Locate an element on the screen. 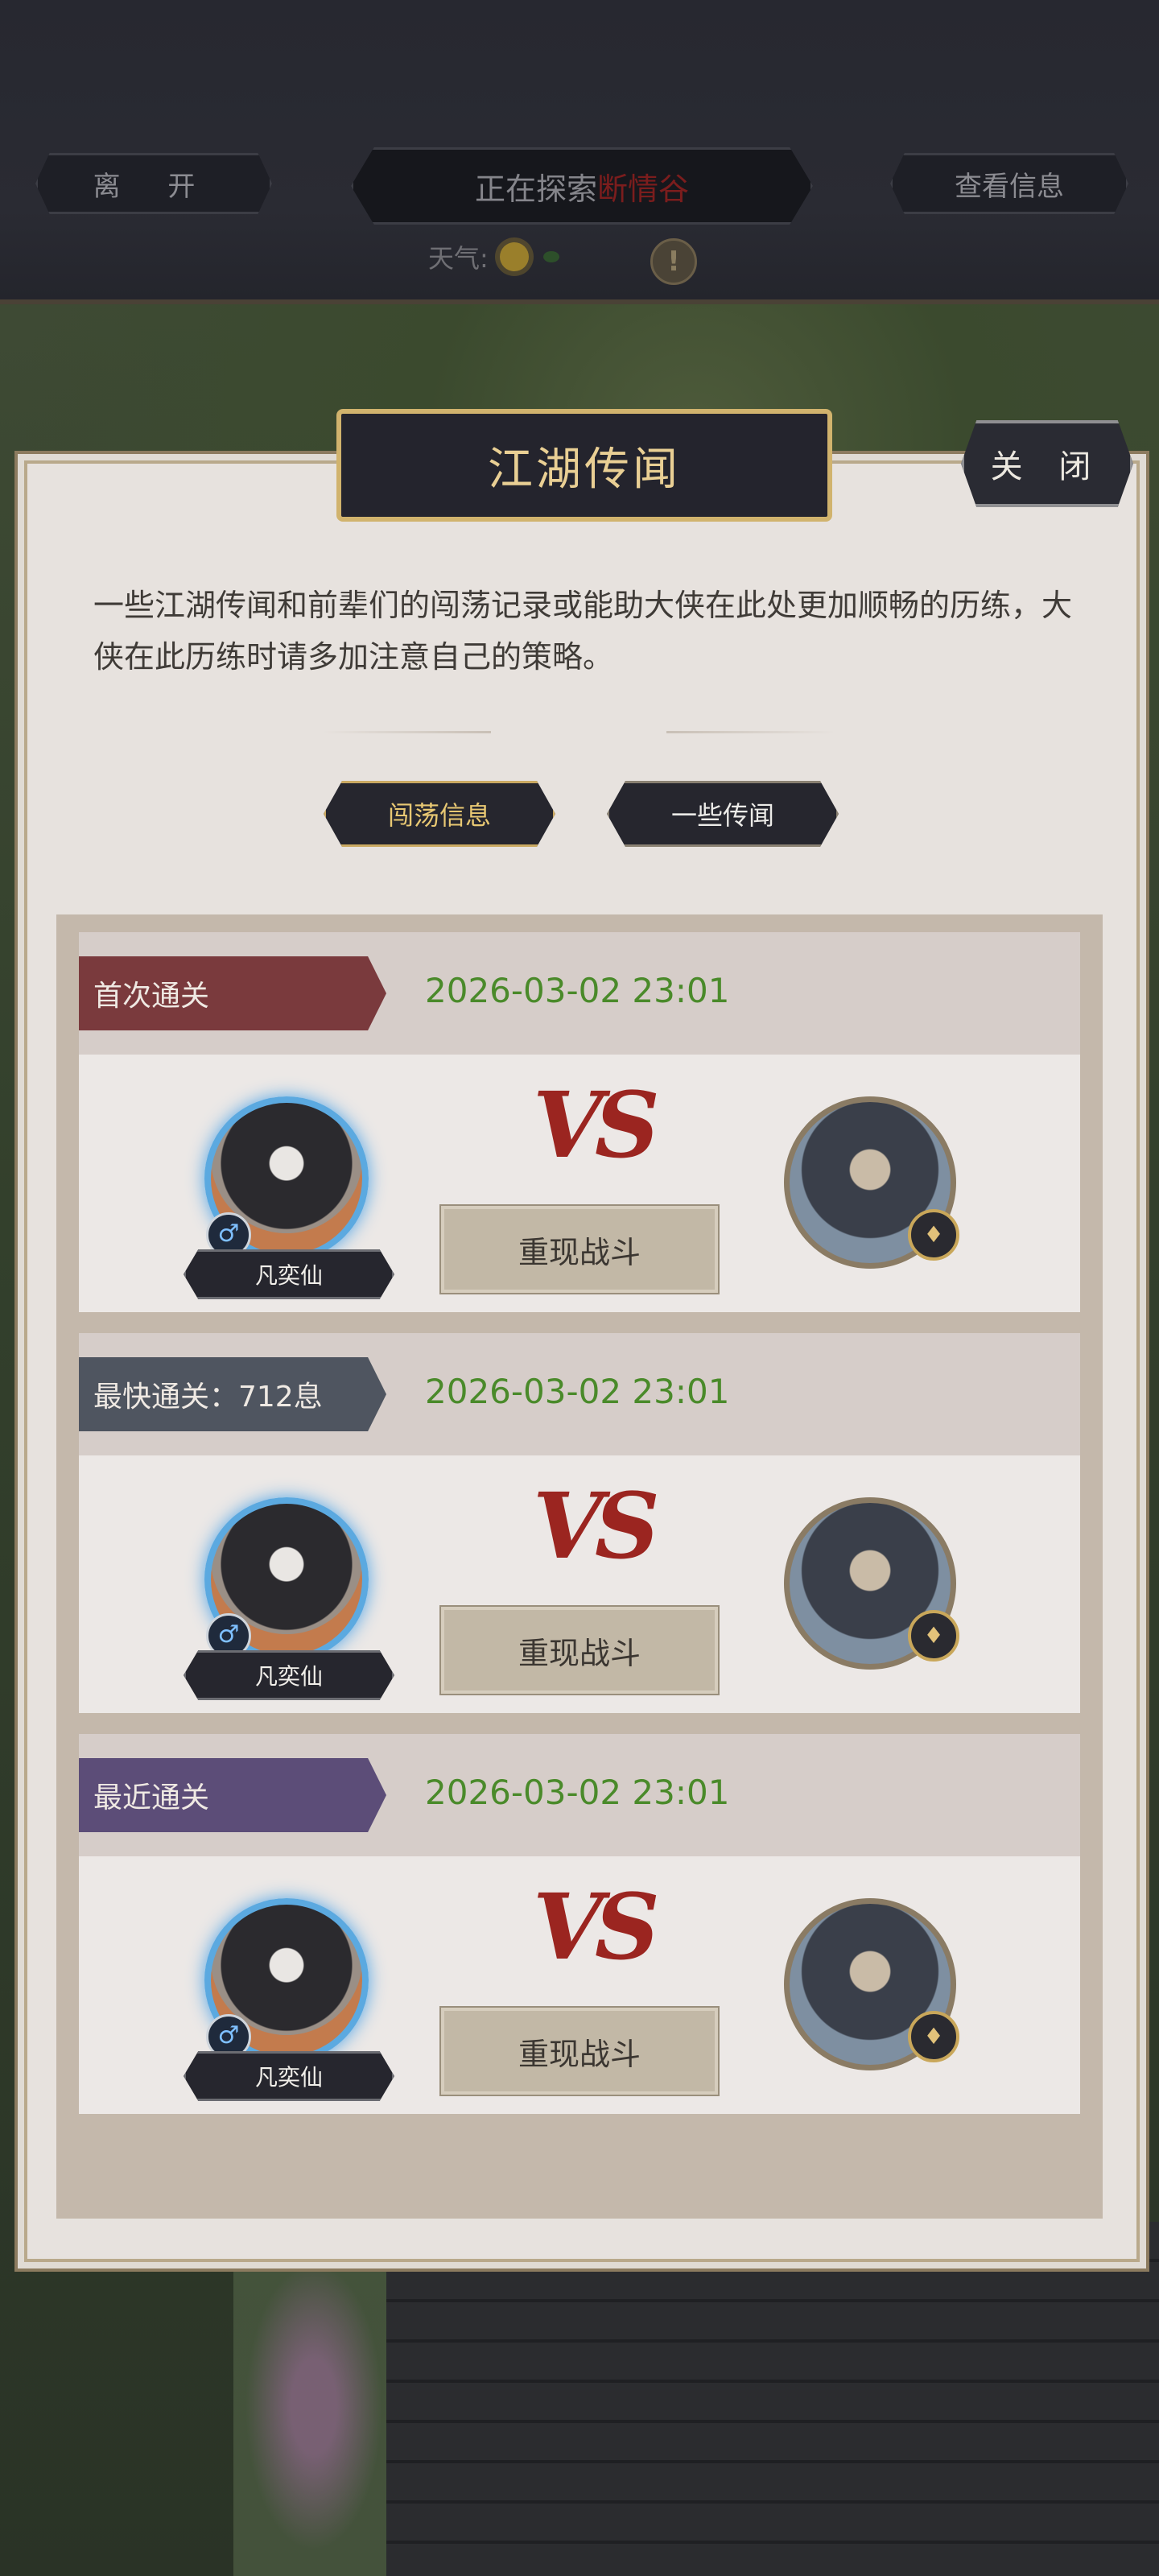 This screenshot has width=1159, height=2576. record-label: 首次通关 is located at coordinates (232, 993).